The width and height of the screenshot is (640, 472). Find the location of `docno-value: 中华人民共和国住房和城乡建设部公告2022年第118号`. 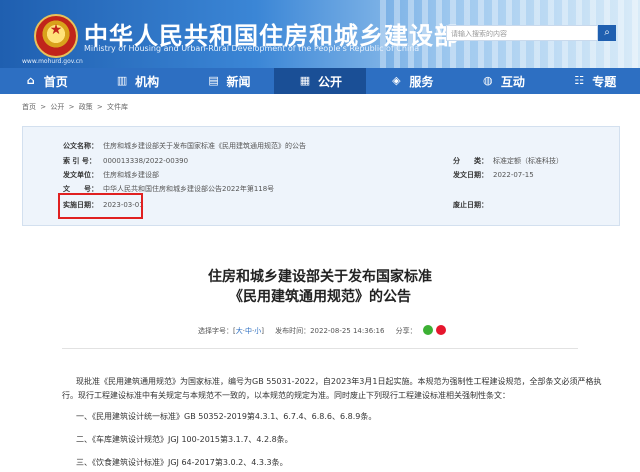

docno-value: 中华人民共和国住房和城乡建设部公告2022年第118号 is located at coordinates (189, 189).